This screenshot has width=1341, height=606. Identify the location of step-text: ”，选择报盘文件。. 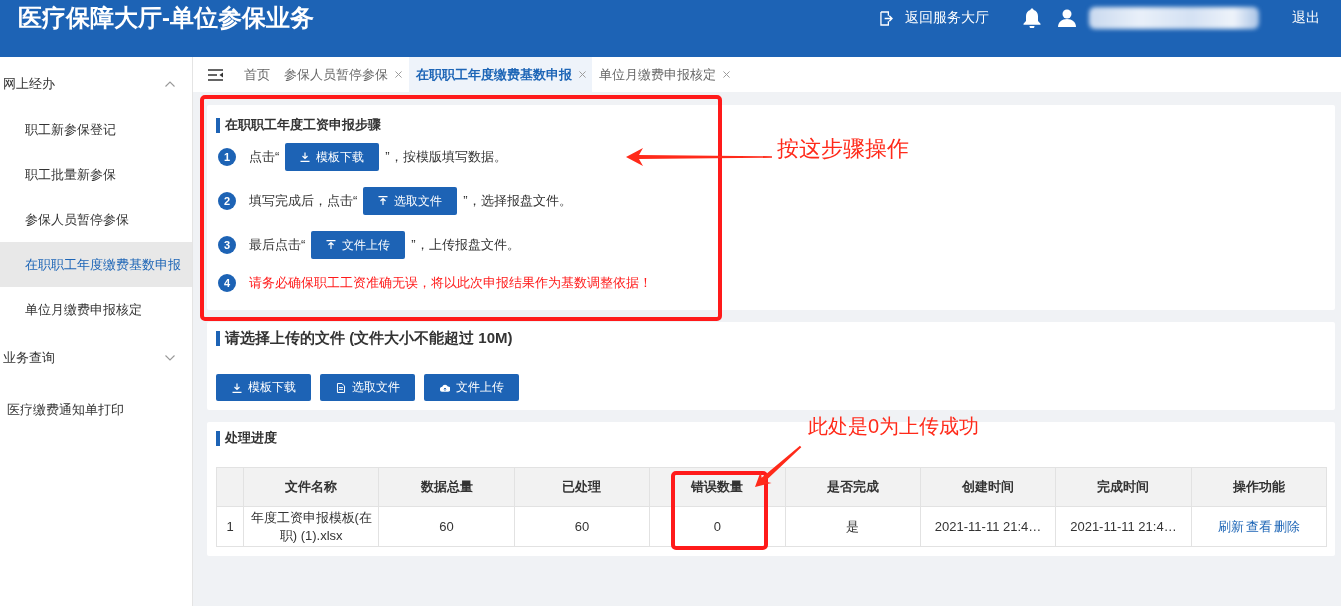
(517, 201).